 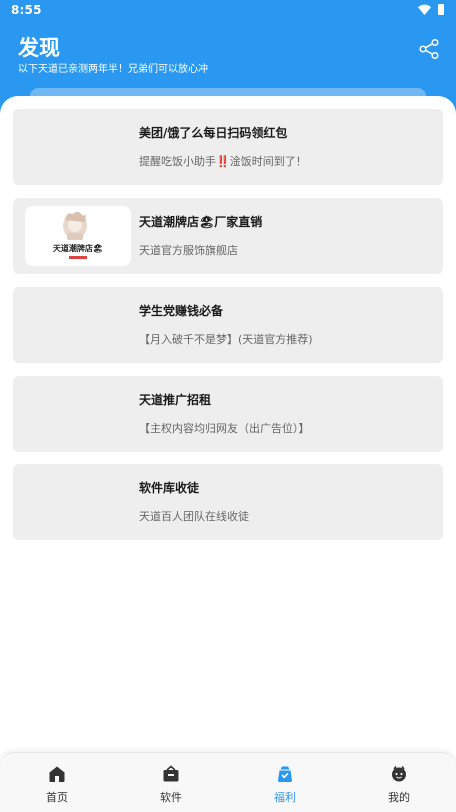 I want to click on nav-label: 首页, so click(x=57, y=797).